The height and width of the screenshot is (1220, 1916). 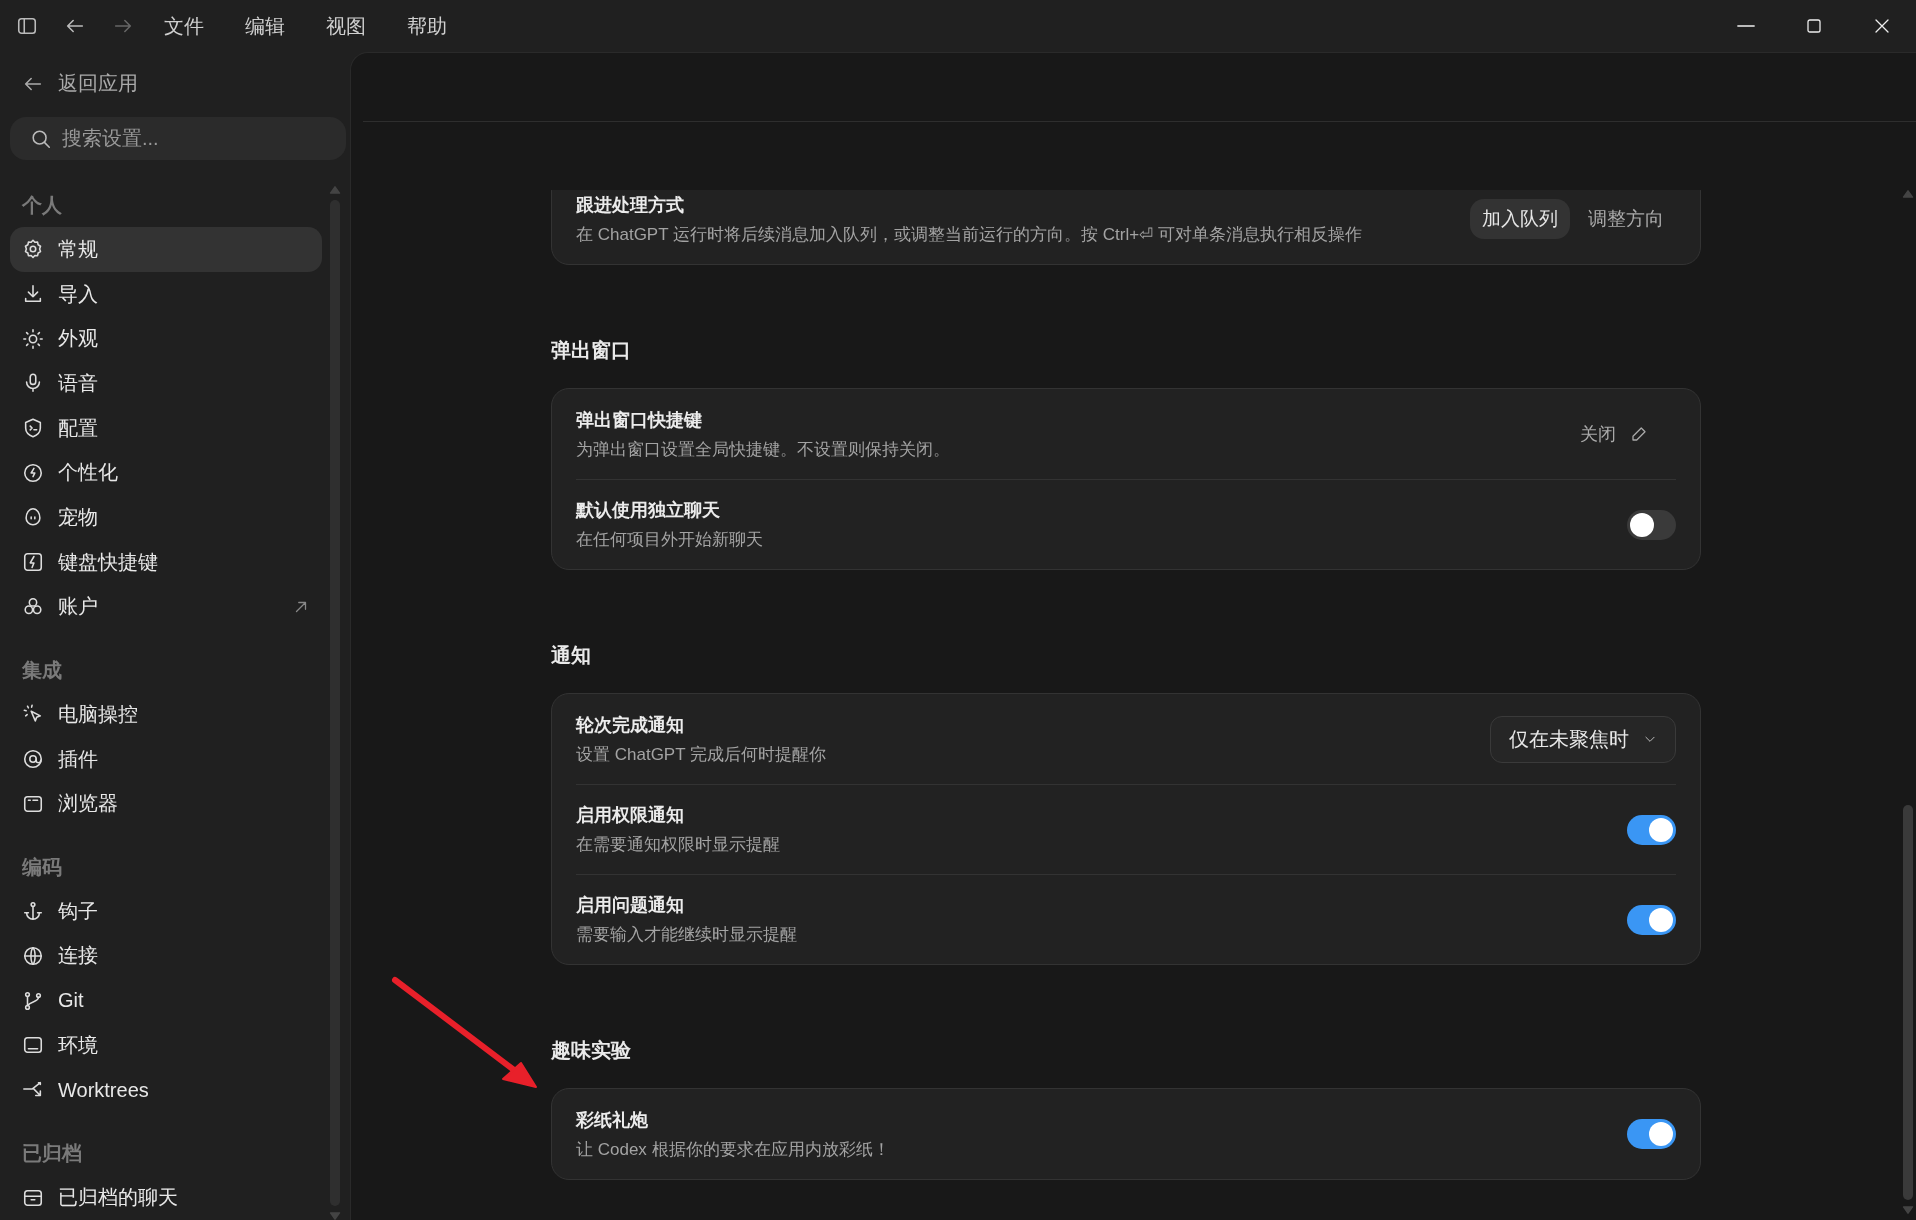 What do you see at coordinates (265, 26) in the screenshot?
I see `menu-item: 编辑` at bounding box center [265, 26].